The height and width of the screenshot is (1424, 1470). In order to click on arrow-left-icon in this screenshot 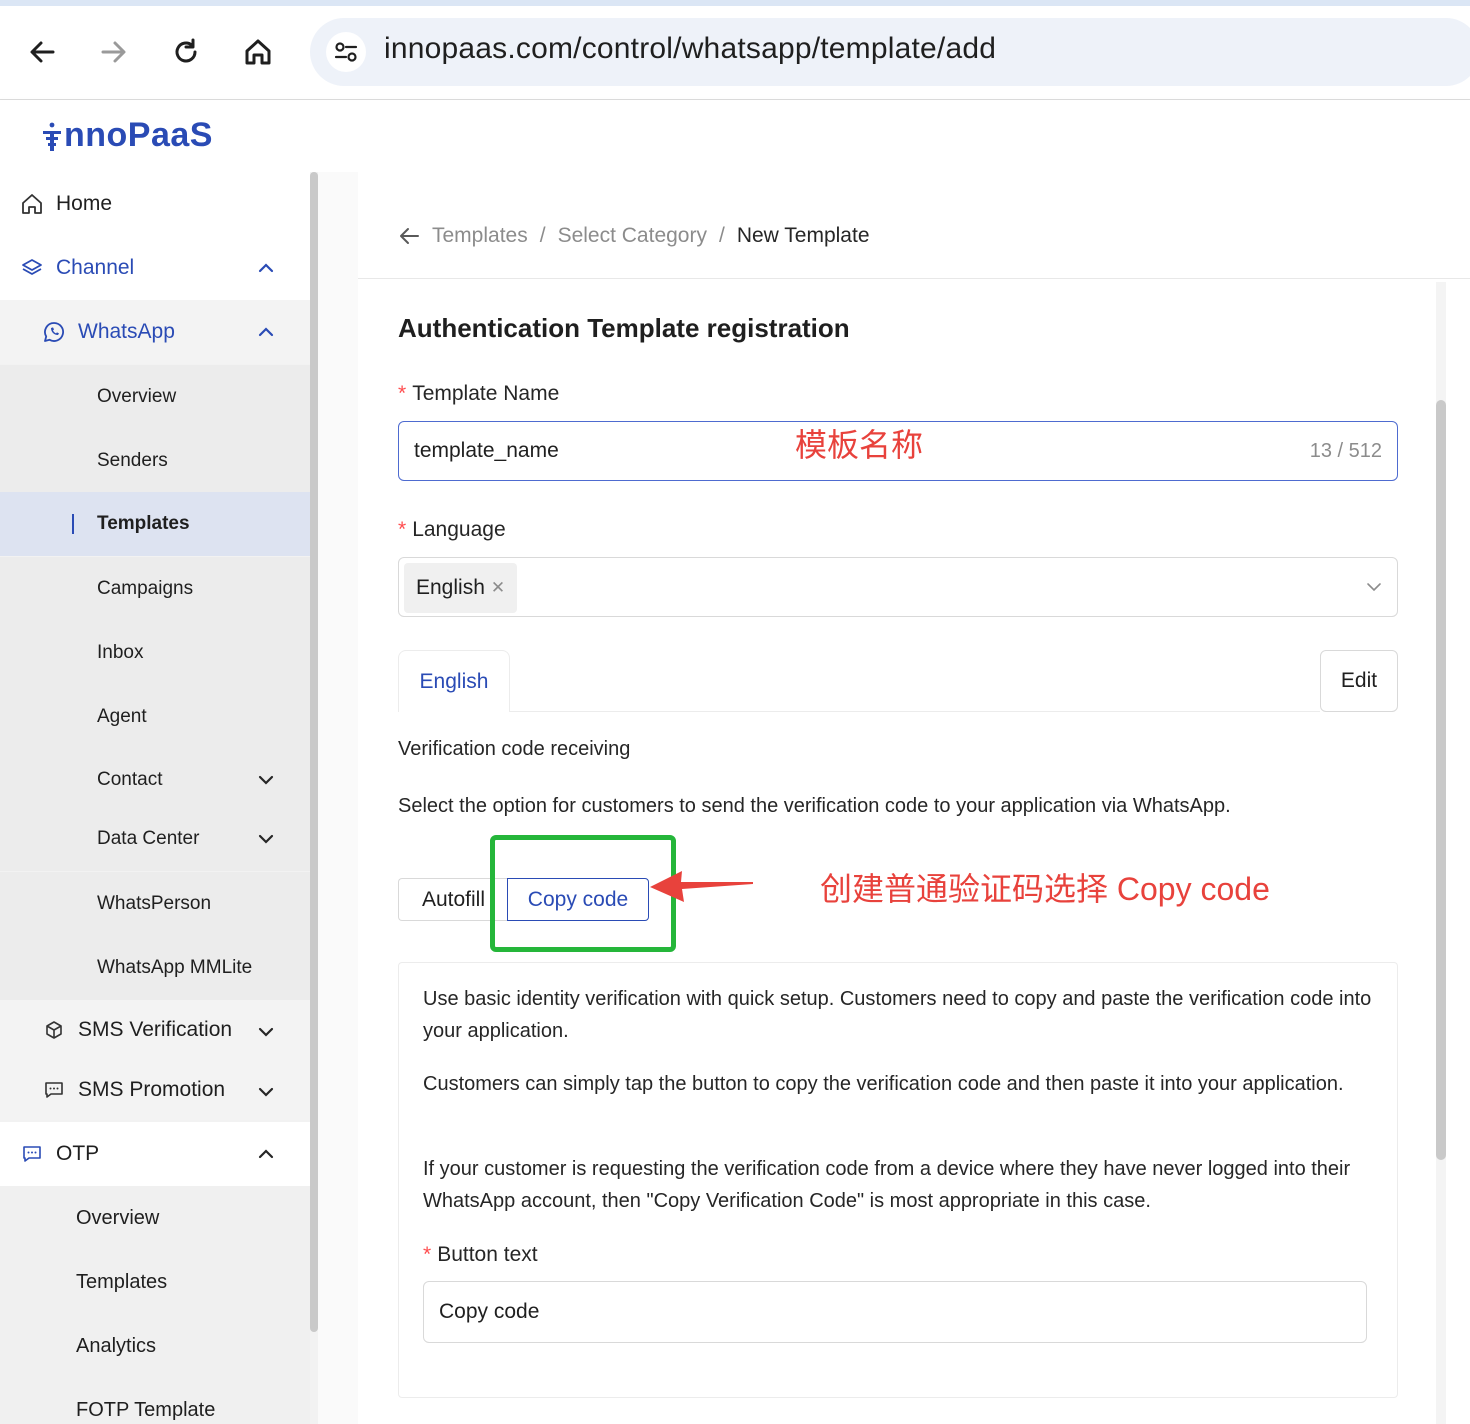, I will do `click(409, 236)`.